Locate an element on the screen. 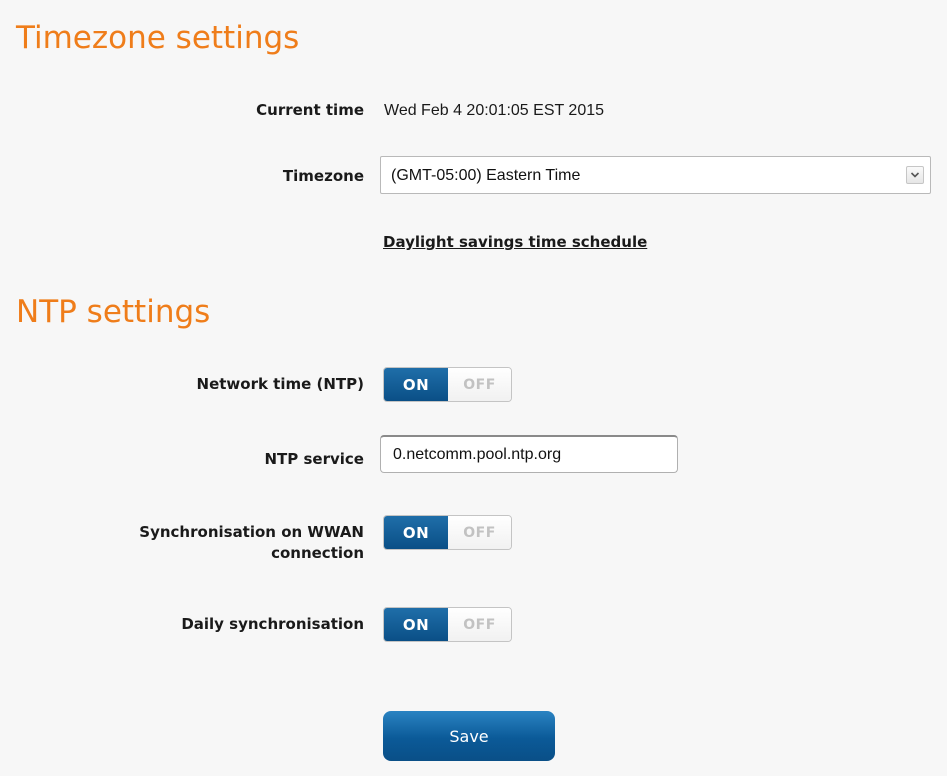  wwan-sync-label-line1: Synchronisation on WWAN is located at coordinates (251, 532).